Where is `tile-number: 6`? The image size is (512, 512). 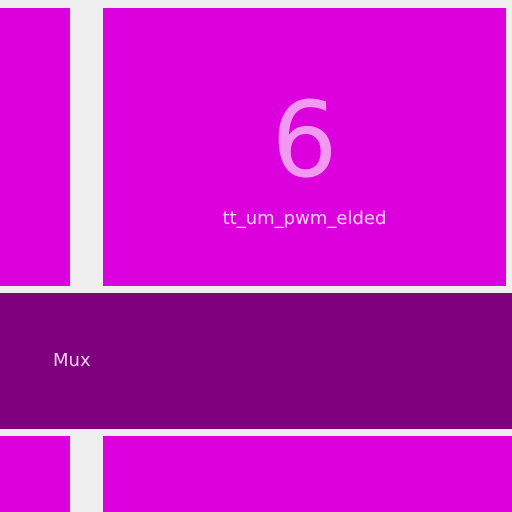
tile-number: 6 is located at coordinates (304, 140).